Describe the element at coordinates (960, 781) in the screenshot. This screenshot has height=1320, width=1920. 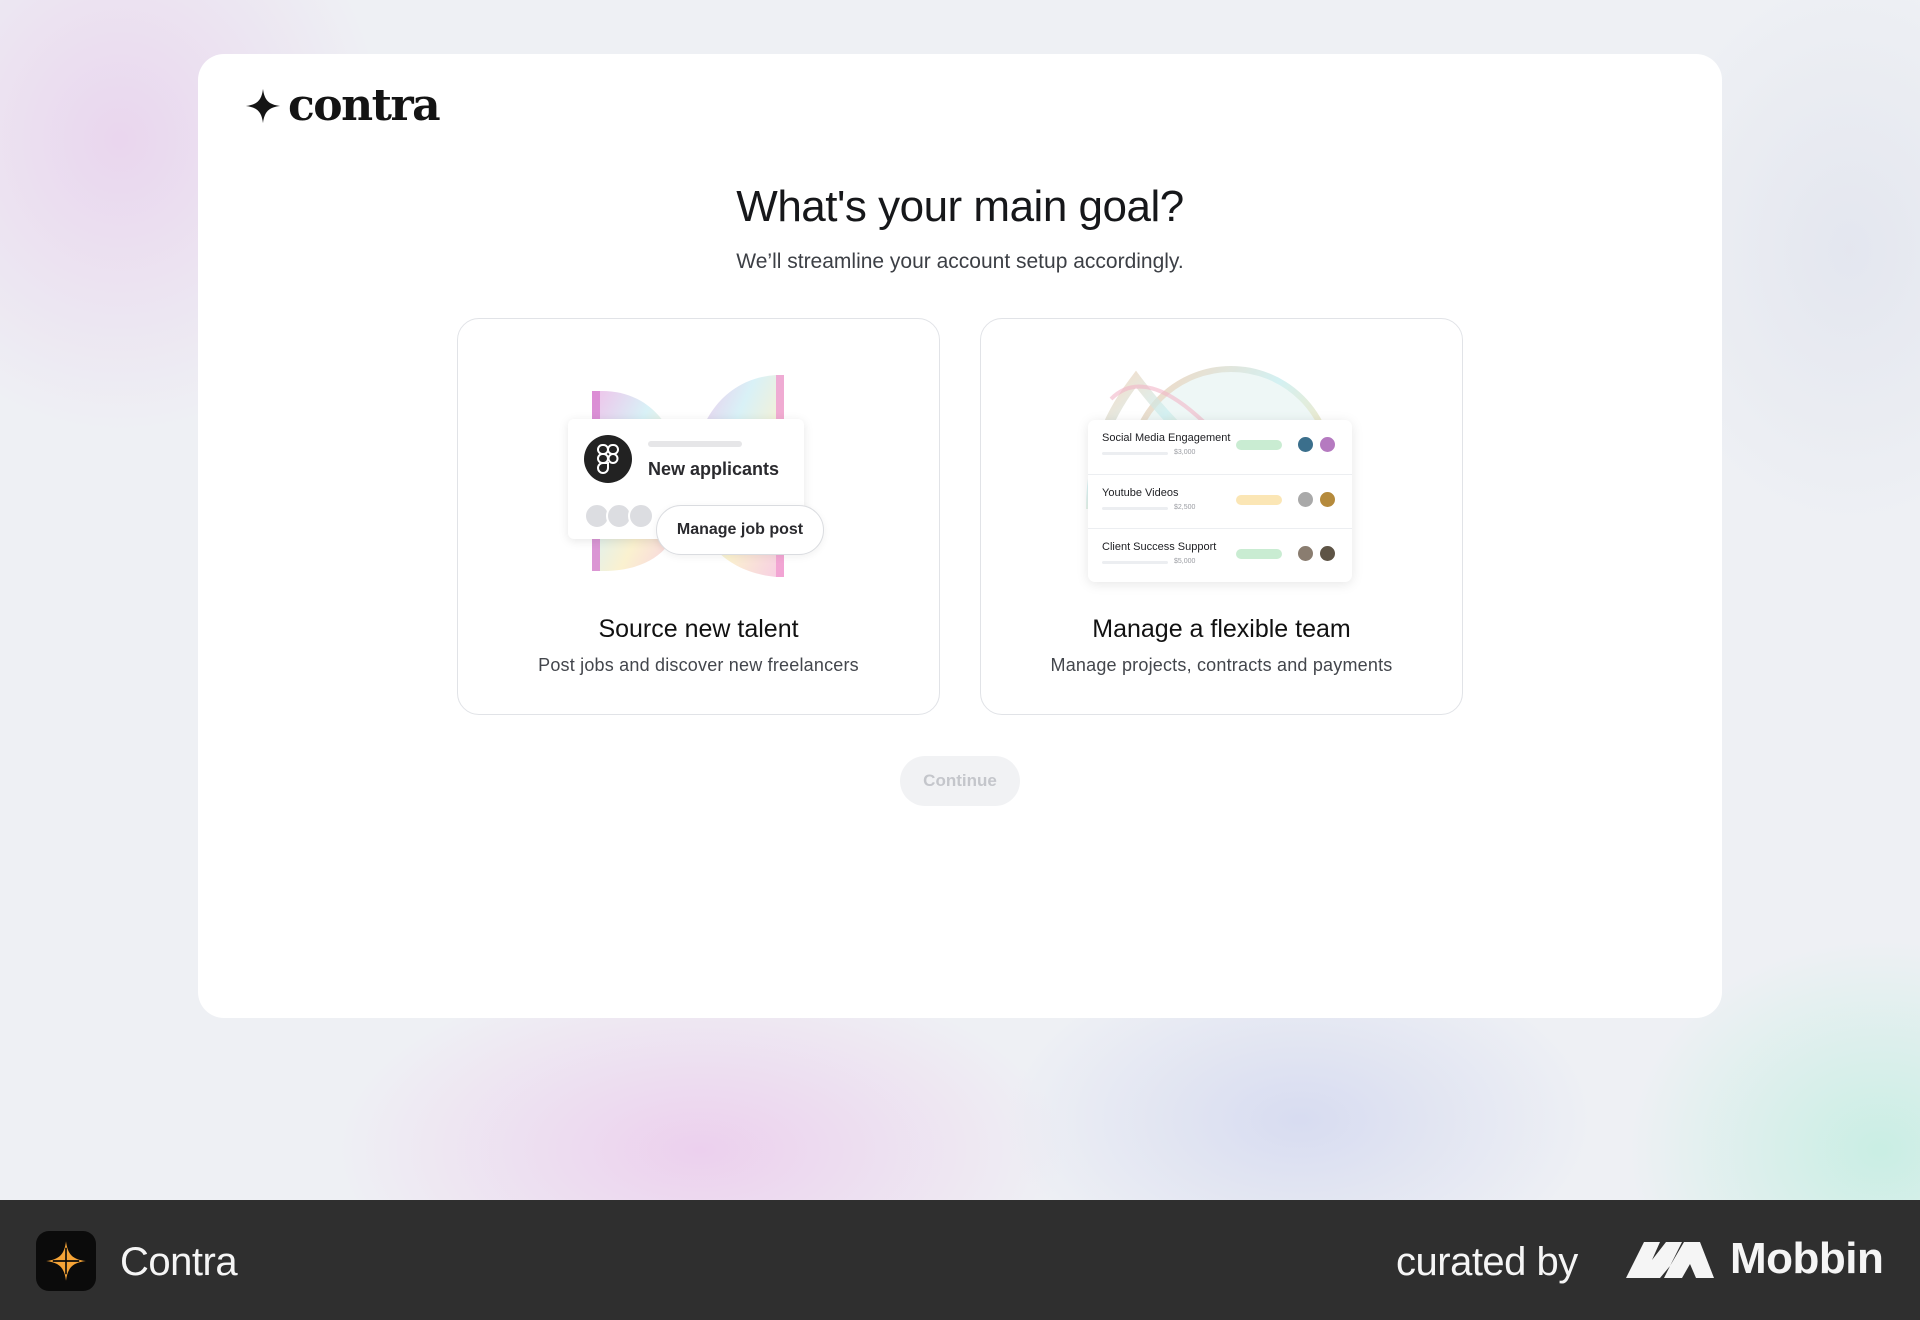
I see `continue-button: Continue` at that location.